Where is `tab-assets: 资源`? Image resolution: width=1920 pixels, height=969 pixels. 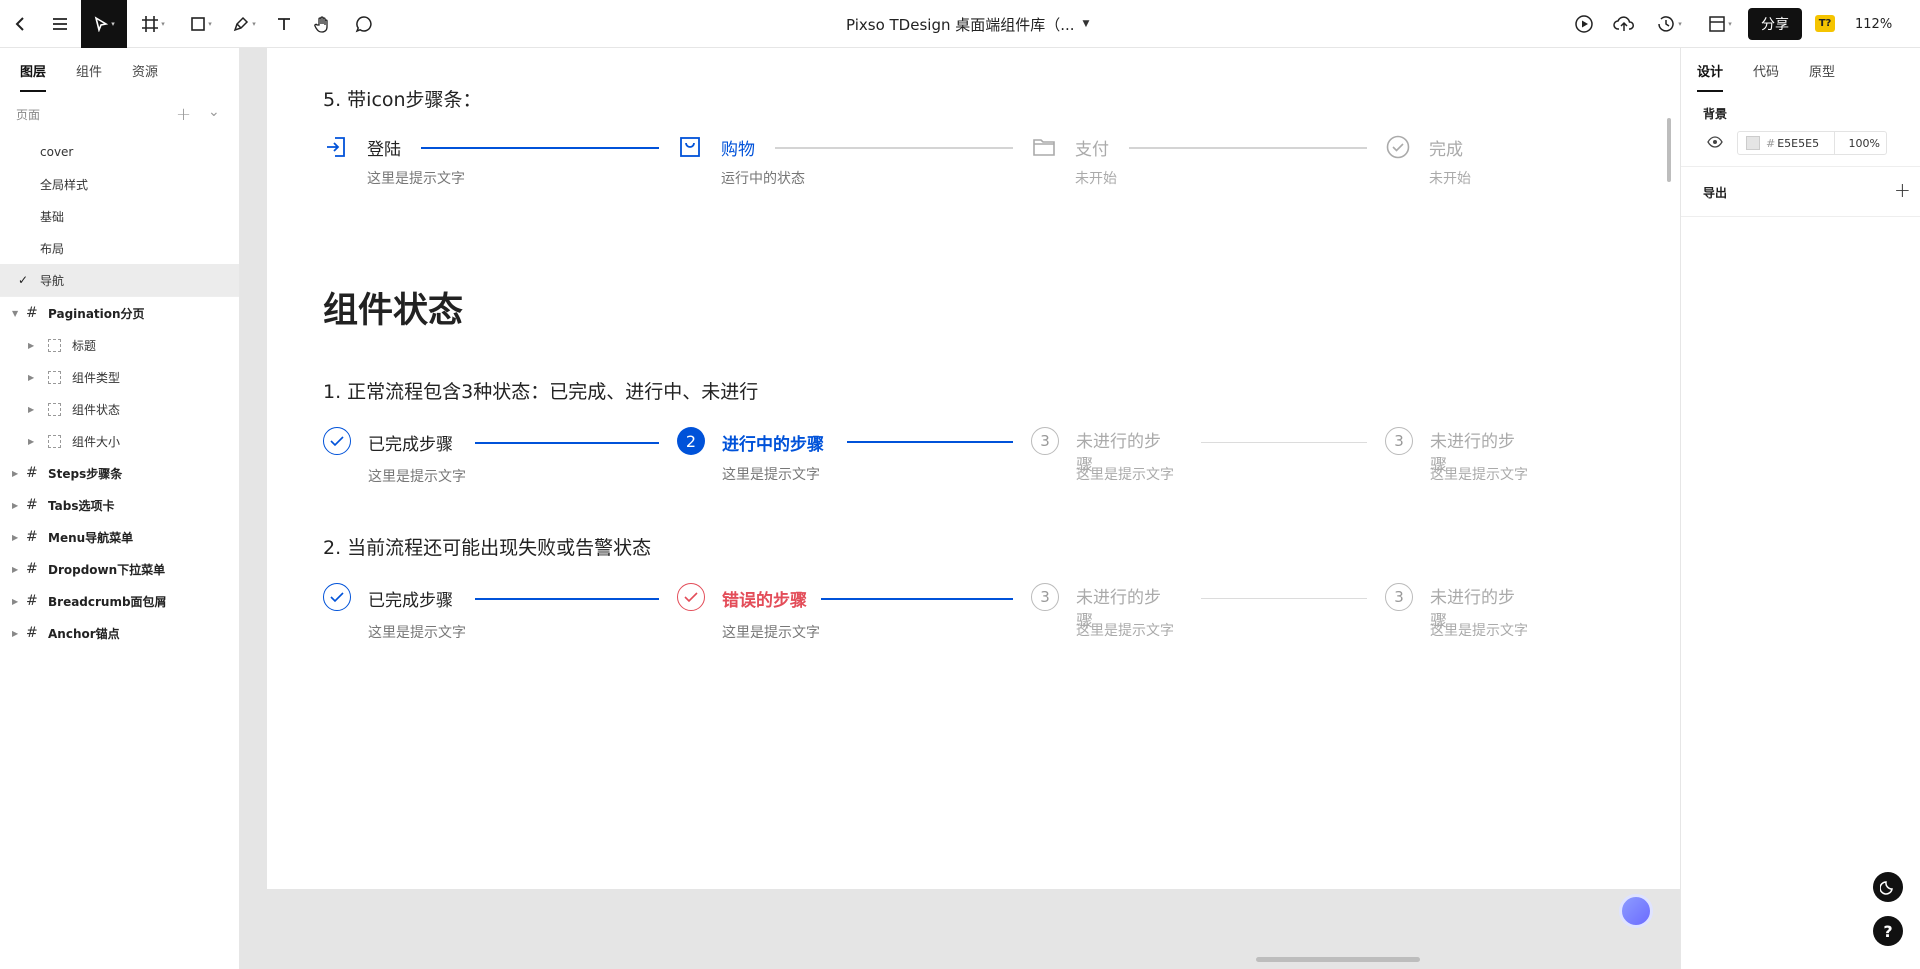 tab-assets: 资源 is located at coordinates (145, 70).